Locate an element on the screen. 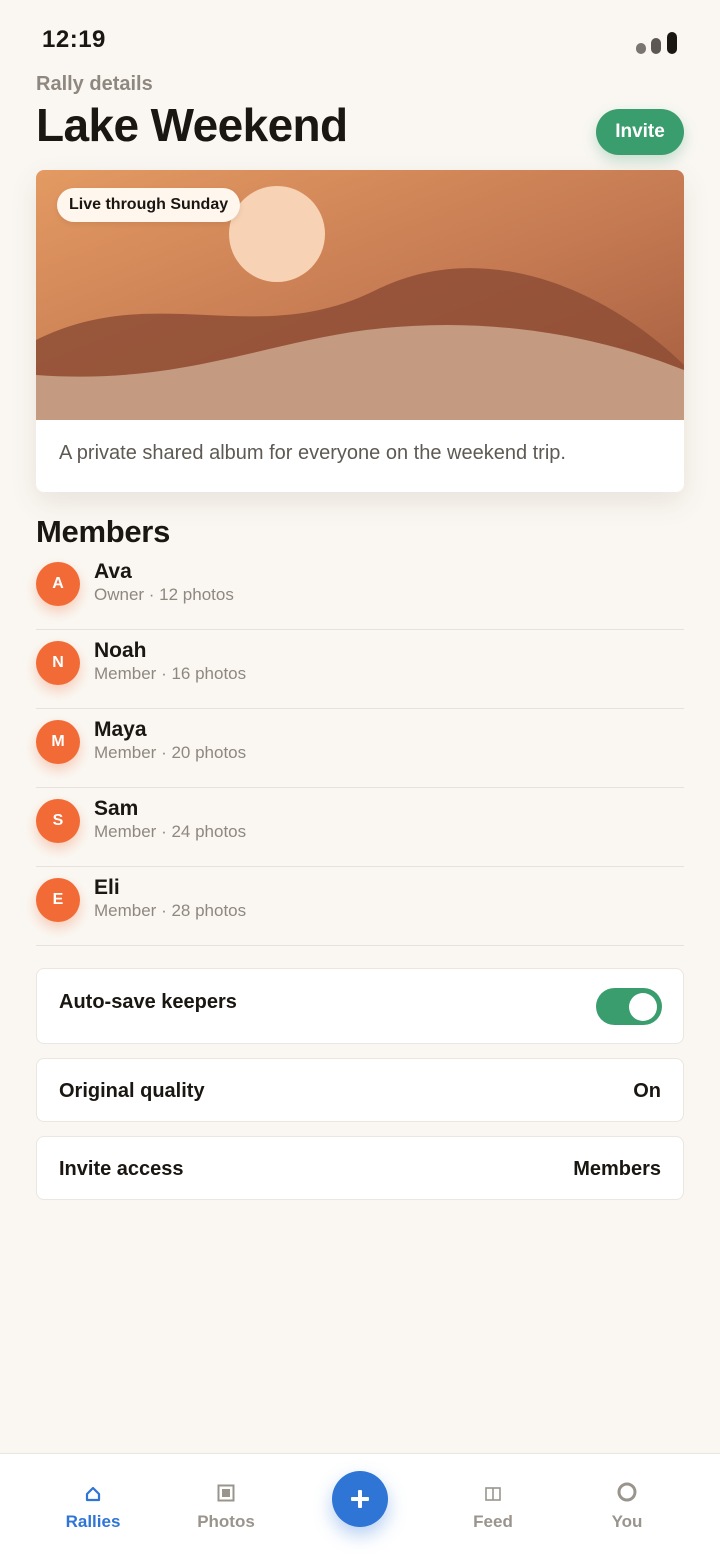 The height and width of the screenshot is (1565, 720). members-title: Members is located at coordinates (103, 531).